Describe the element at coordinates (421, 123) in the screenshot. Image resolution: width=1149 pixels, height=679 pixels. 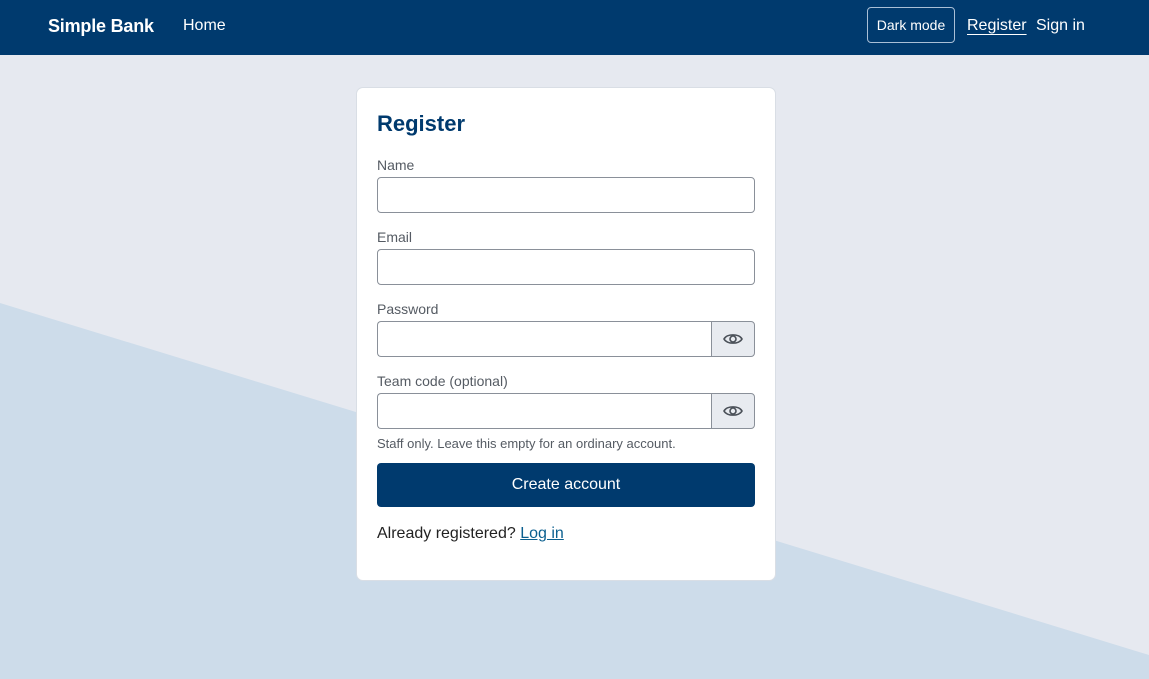
I see `register-title: Register` at that location.